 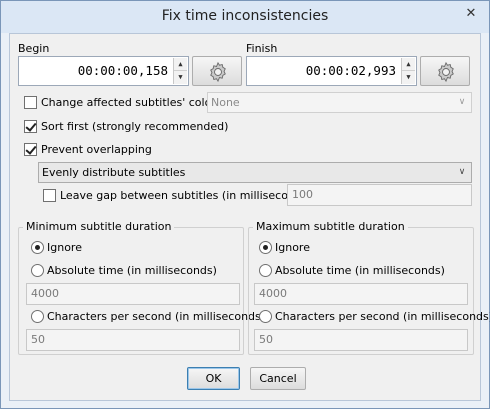 What do you see at coordinates (265, 316) in the screenshot?
I see `max-cps-radio` at bounding box center [265, 316].